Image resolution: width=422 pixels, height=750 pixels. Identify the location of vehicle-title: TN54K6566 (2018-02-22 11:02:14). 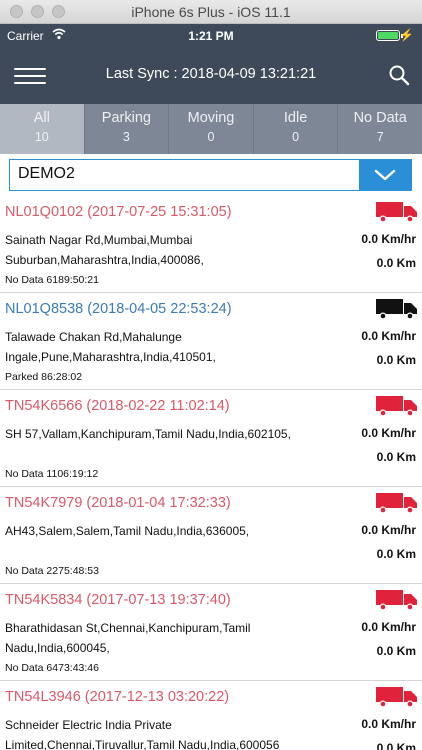
(117, 406).